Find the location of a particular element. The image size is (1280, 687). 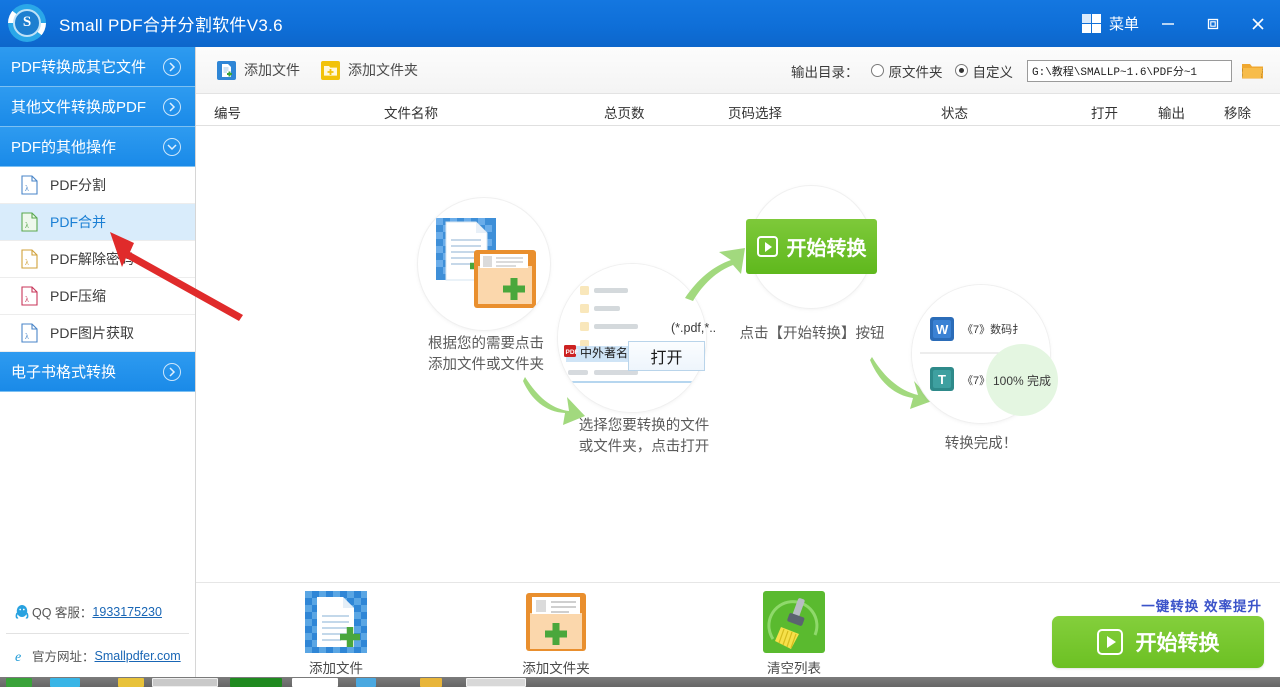

bottom-add-folder-button: 添加文件夹 is located at coordinates (556, 634).